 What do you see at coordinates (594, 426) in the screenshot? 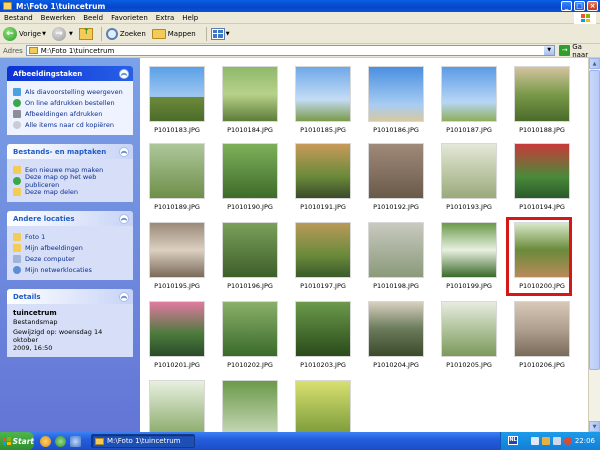
I see `scroll-down-button: ▼` at bounding box center [594, 426].